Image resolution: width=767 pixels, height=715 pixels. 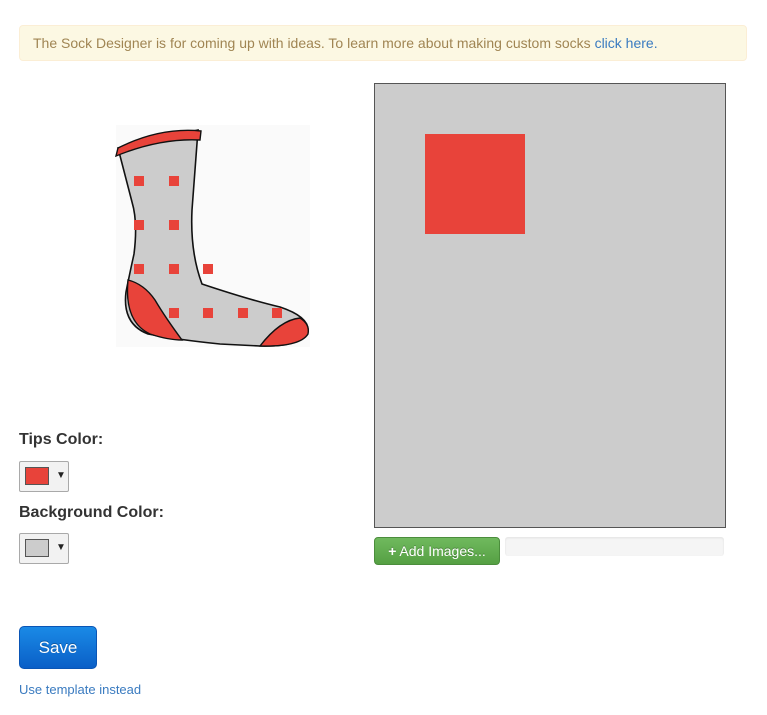 What do you see at coordinates (212, 236) in the screenshot?
I see `sock-preview` at bounding box center [212, 236].